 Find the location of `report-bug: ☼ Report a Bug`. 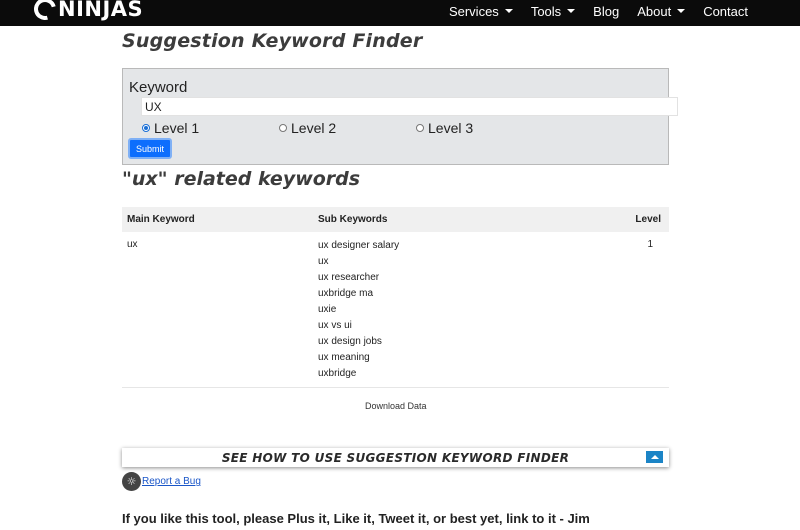

report-bug: ☼ Report a Bug is located at coordinates (161, 481).